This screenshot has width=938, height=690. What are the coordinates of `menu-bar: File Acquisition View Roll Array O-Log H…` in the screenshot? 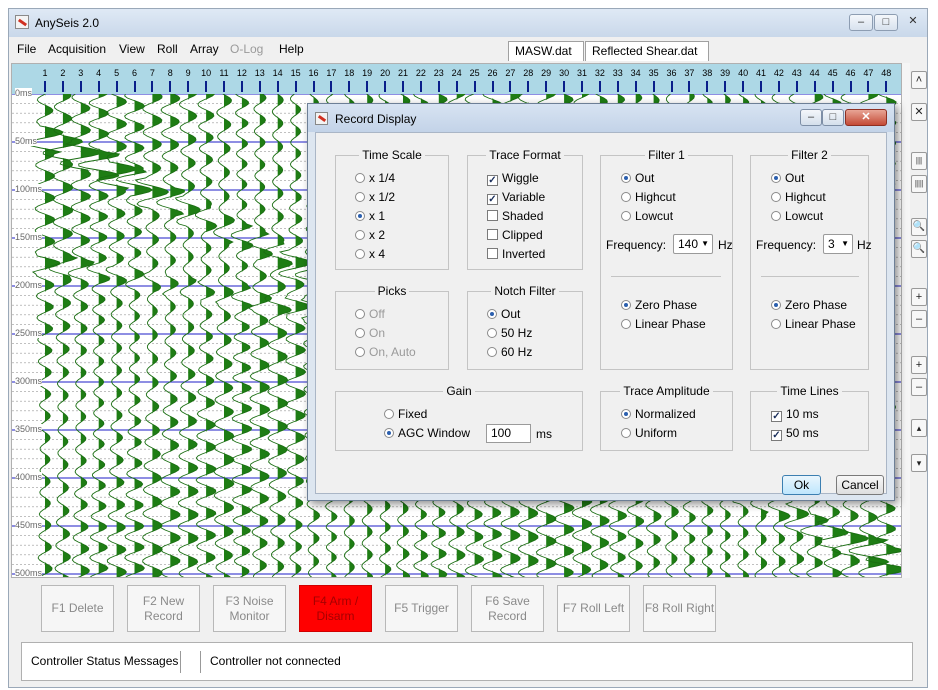 It's located at (468, 48).